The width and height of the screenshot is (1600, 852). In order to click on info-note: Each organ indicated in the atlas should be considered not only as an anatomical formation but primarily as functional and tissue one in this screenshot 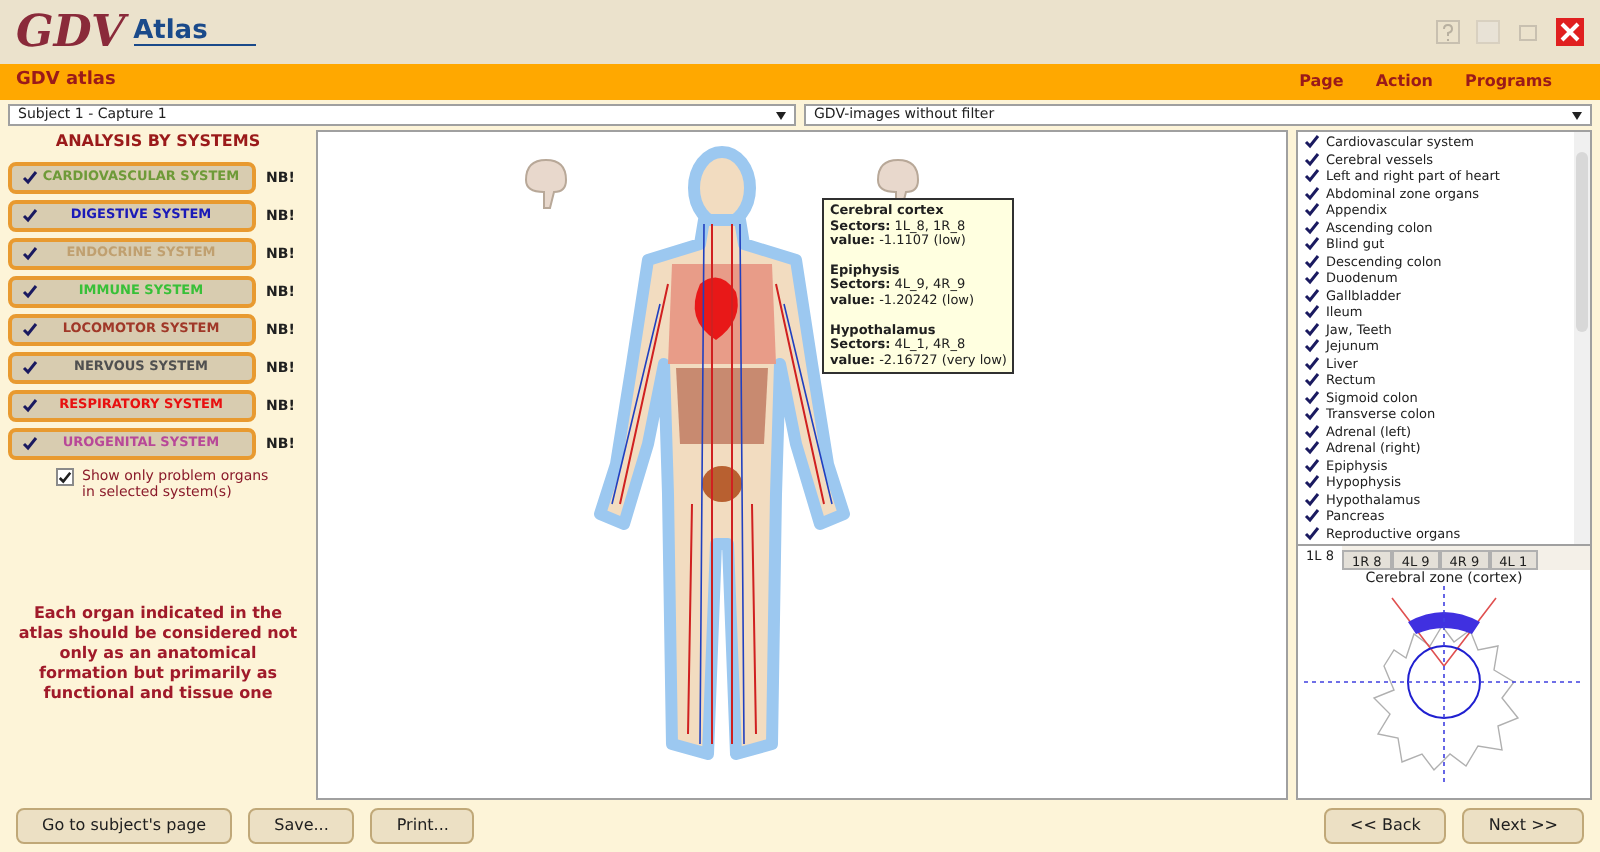, I will do `click(158, 654)`.